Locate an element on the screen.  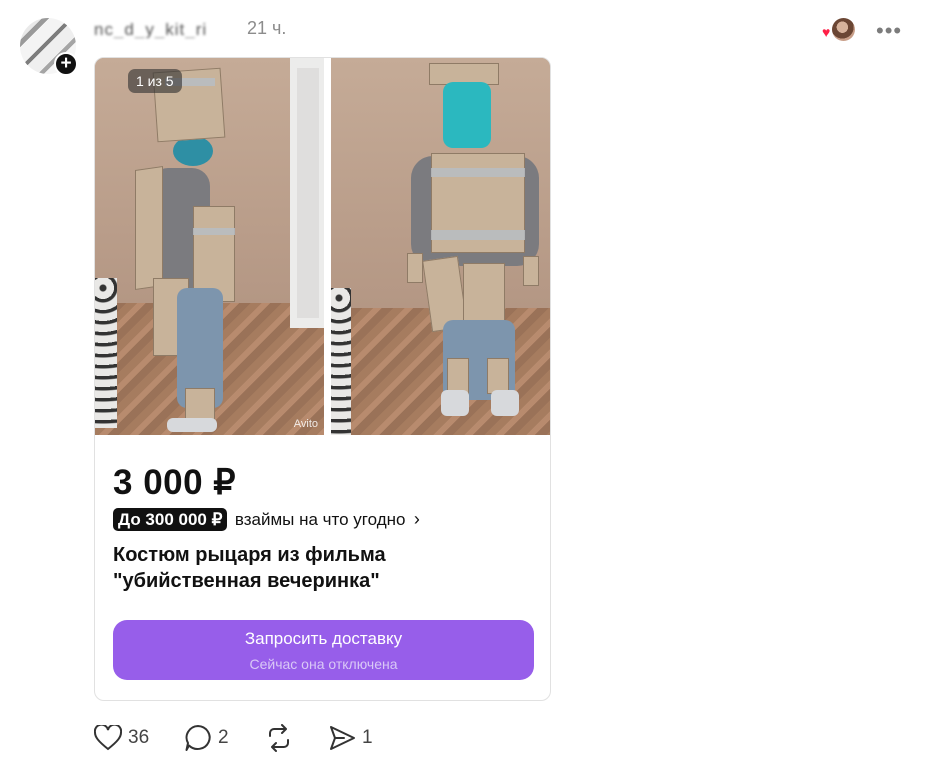
loan-badge: До 300 000 ₽ is located at coordinates (170, 519).